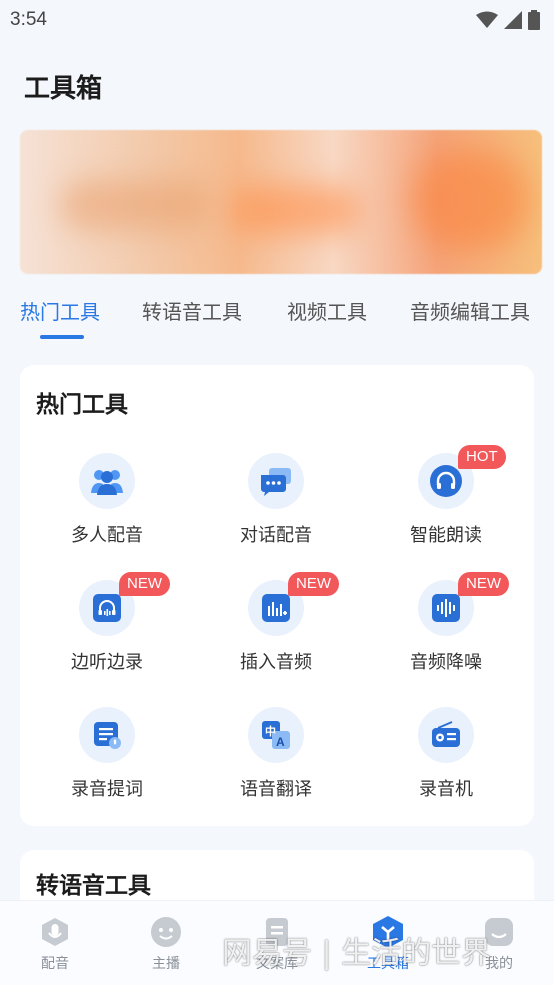  Describe the element at coordinates (192, 310) in the screenshot. I see `tab-tts-tools: 转语音工具` at that location.